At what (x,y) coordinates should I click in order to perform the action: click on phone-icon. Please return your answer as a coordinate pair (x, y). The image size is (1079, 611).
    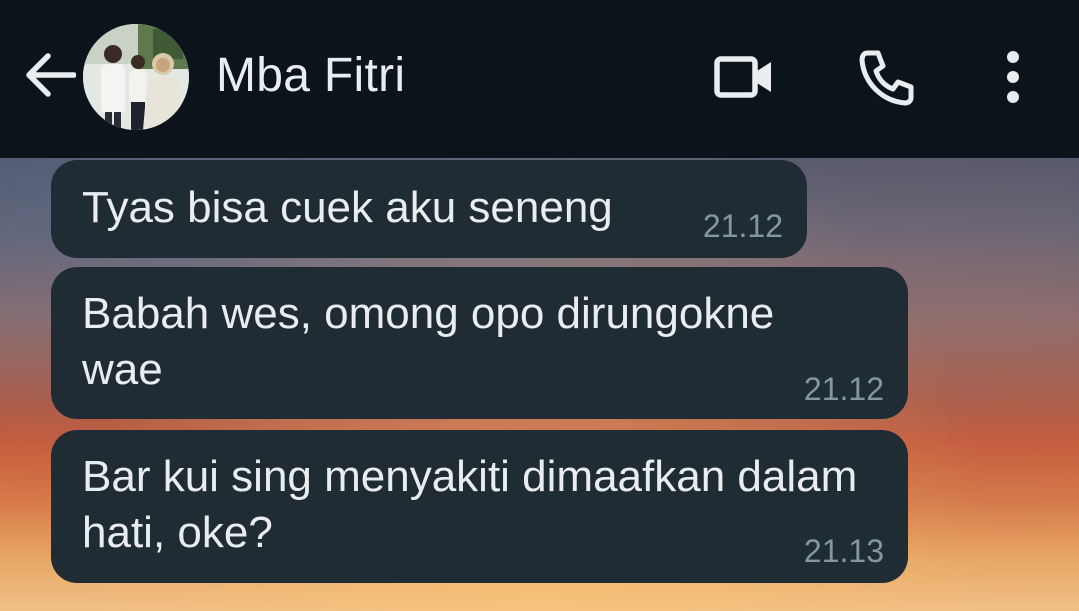
    Looking at the image, I should click on (886, 78).